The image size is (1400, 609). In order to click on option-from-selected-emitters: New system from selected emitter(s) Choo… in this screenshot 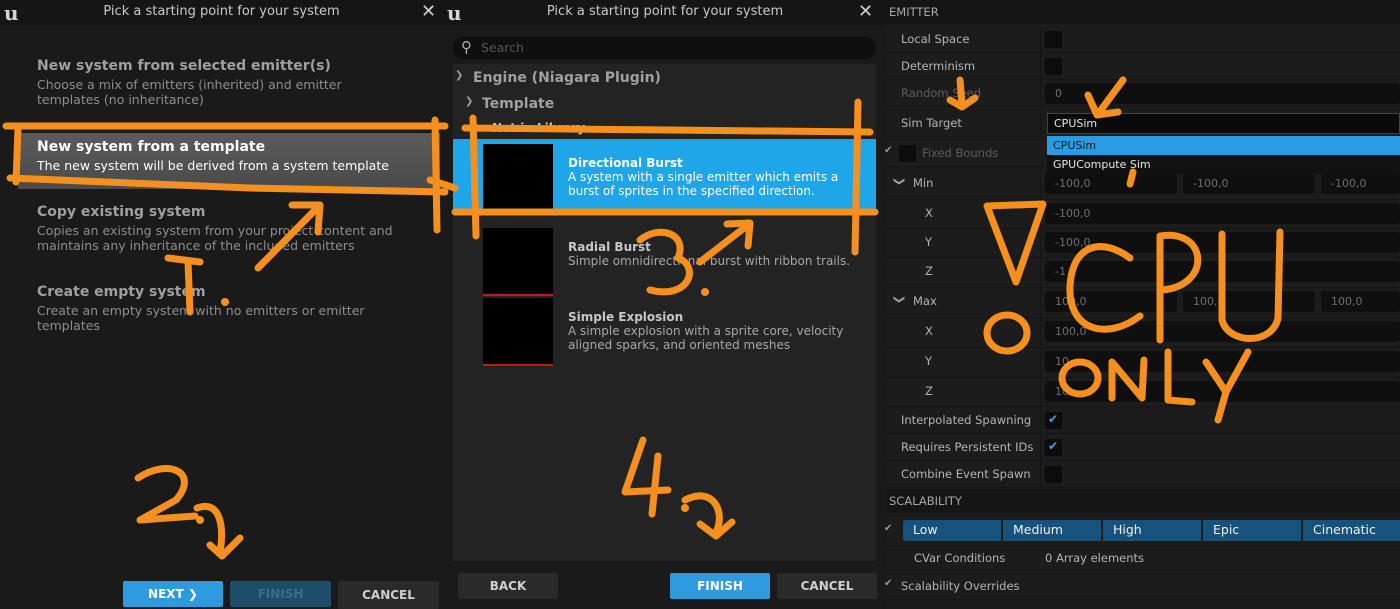, I will do `click(229, 86)`.